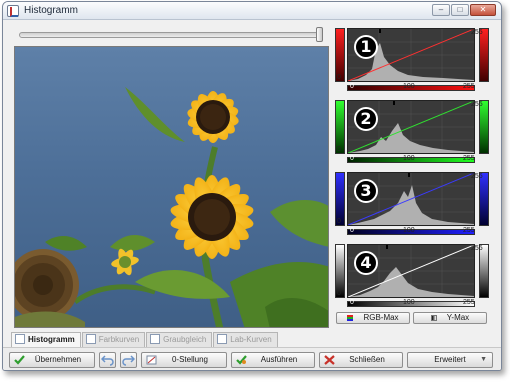 This screenshot has height=383, width=510. Describe the element at coordinates (366, 263) in the screenshot. I see `badge-4: 4` at that location.